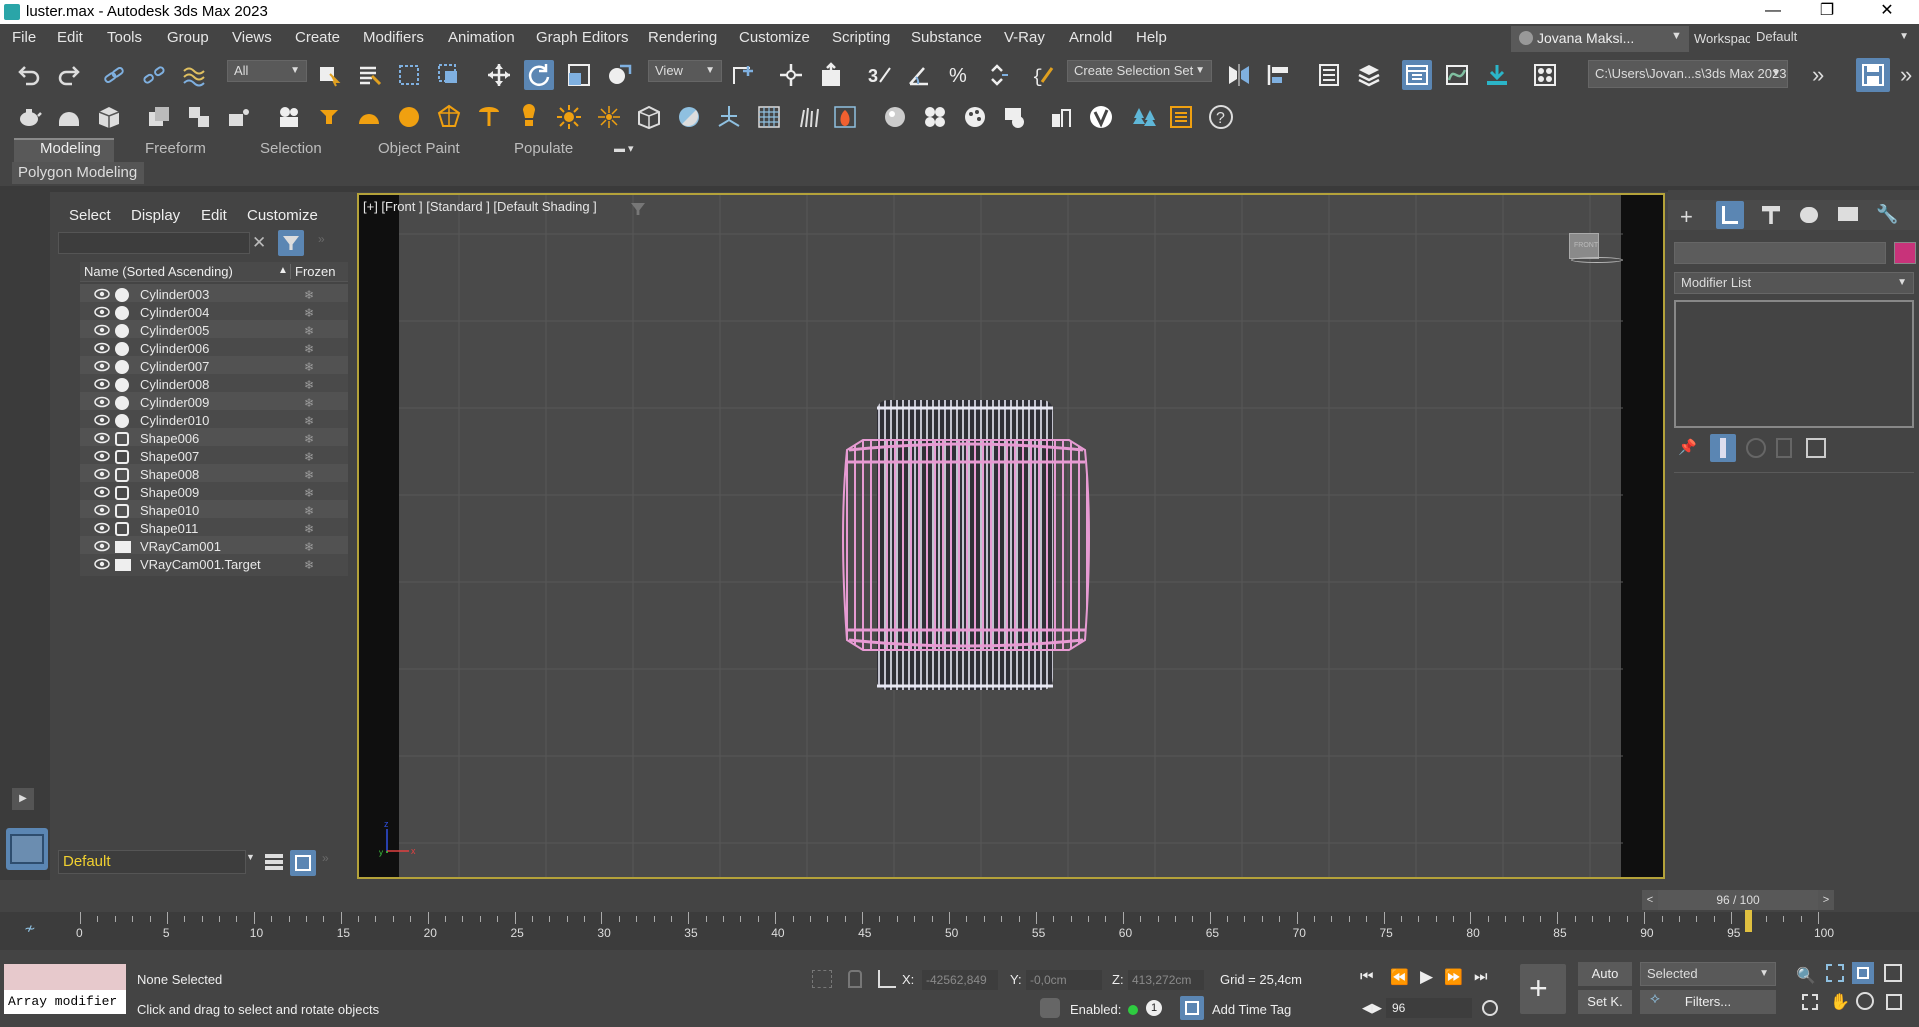  What do you see at coordinates (774, 37) in the screenshot?
I see `menu-customize: Customize` at bounding box center [774, 37].